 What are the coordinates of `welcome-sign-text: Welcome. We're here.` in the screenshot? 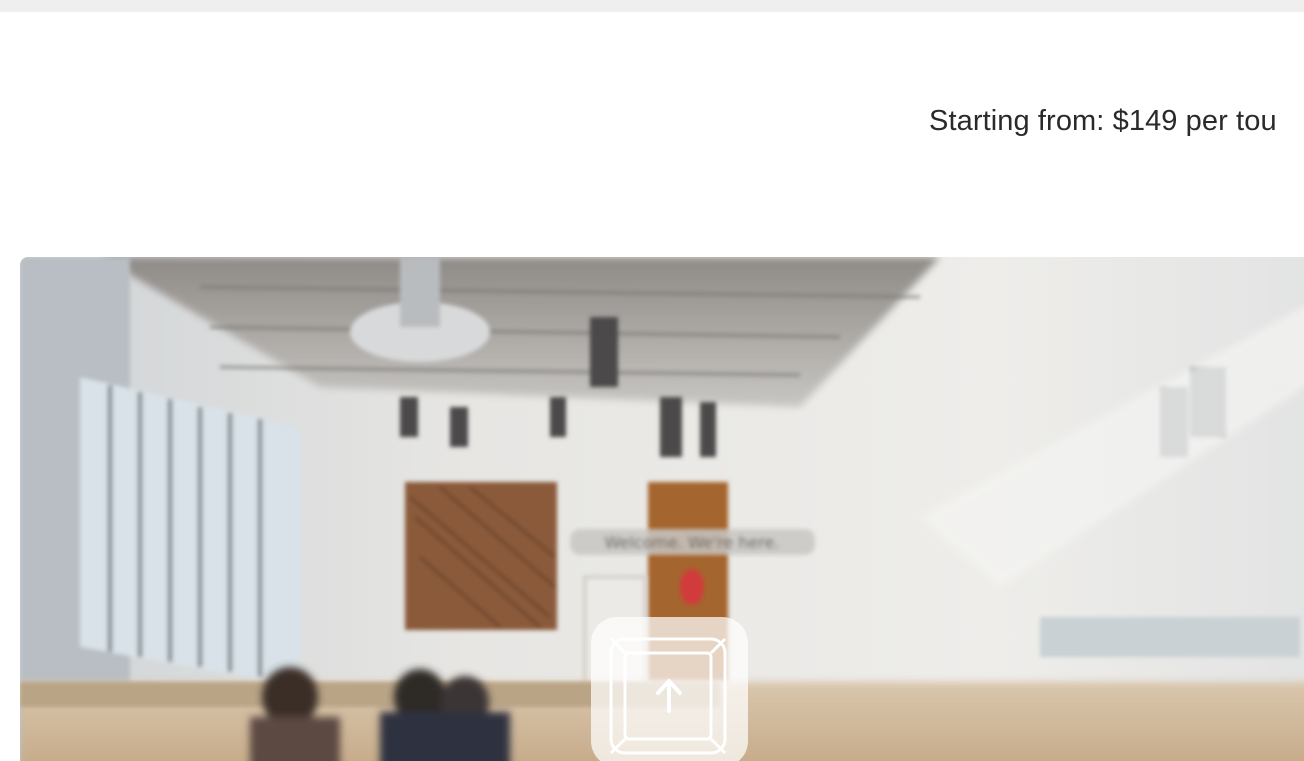 It's located at (692, 542).